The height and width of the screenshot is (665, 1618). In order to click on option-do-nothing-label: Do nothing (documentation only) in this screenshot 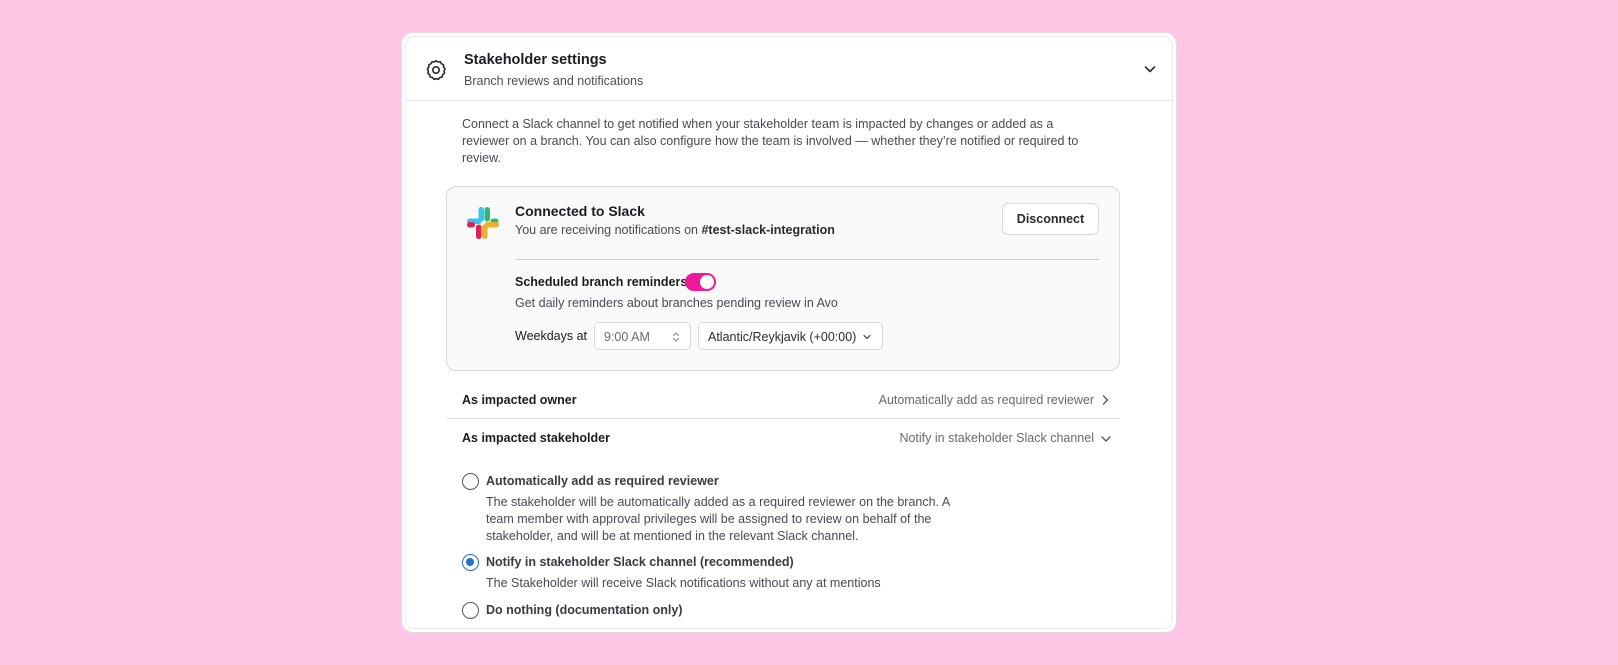, I will do `click(584, 610)`.